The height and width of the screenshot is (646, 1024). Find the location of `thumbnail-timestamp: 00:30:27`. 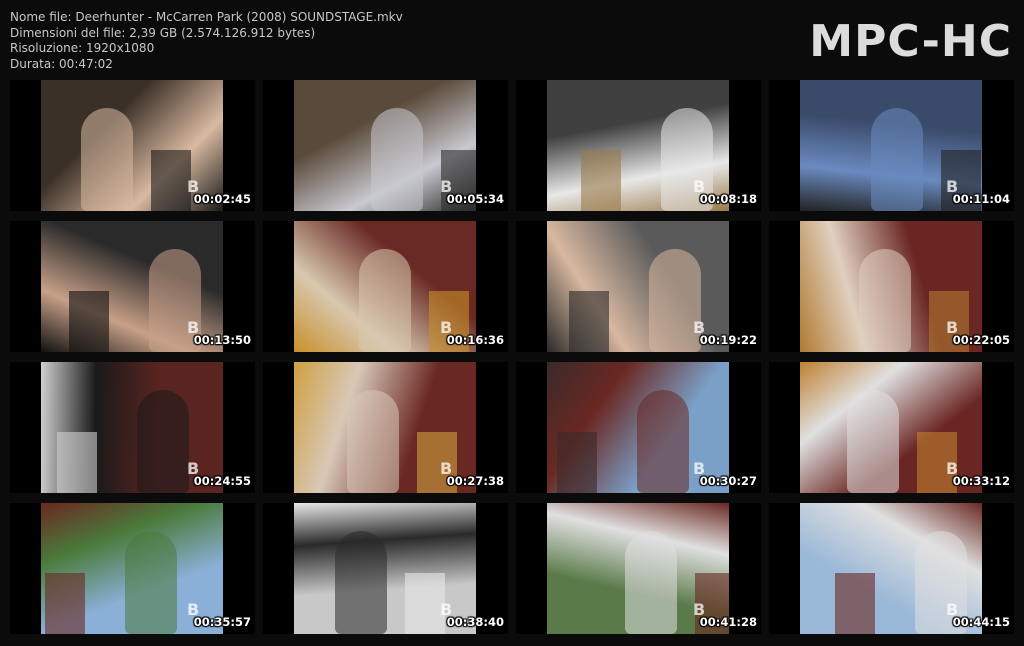

thumbnail-timestamp: 00:30:27 is located at coordinates (728, 481).